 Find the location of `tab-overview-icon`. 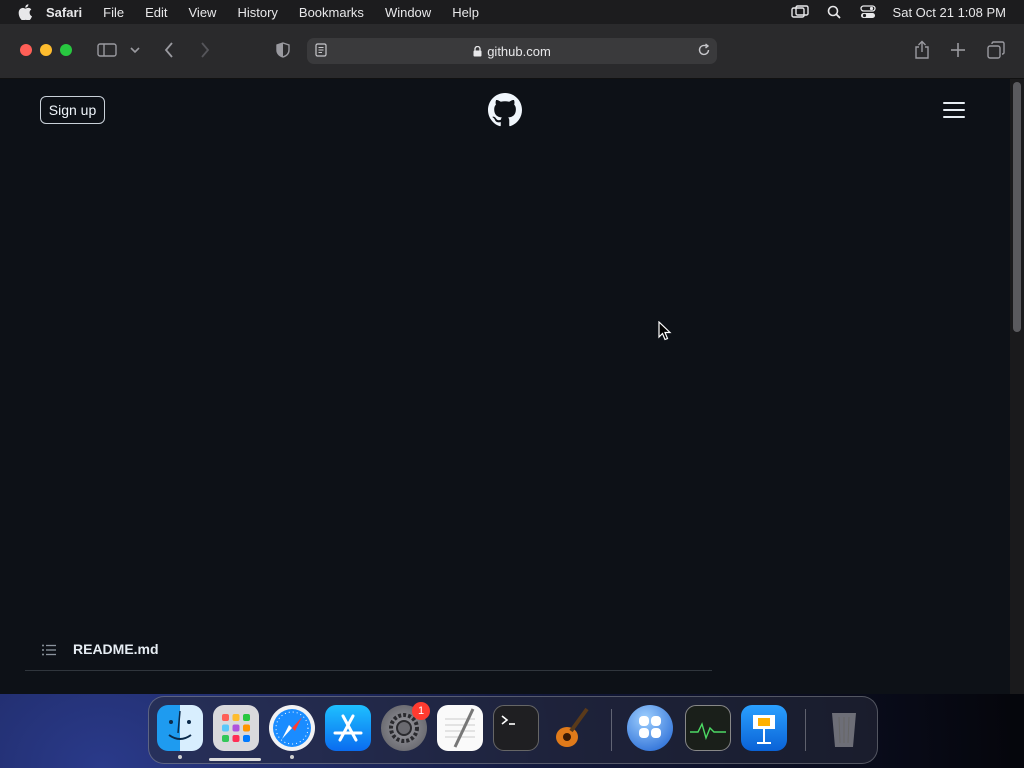

tab-overview-icon is located at coordinates (996, 50).